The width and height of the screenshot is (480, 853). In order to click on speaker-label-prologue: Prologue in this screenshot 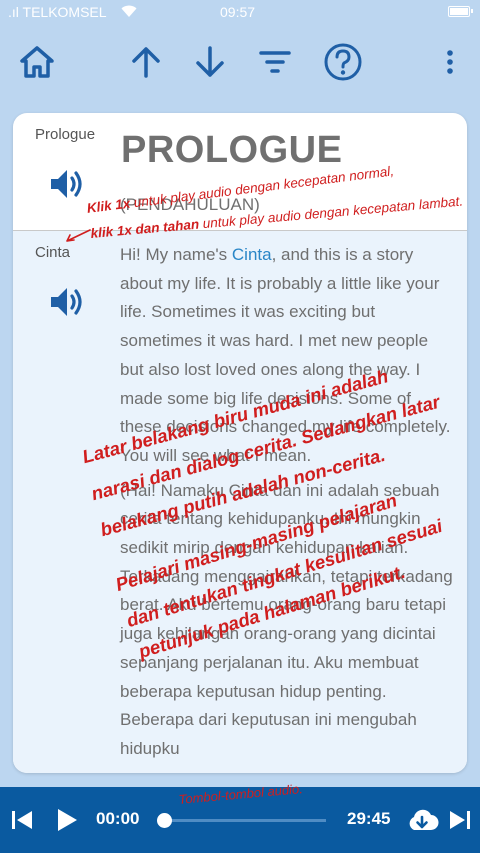, I will do `click(65, 134)`.